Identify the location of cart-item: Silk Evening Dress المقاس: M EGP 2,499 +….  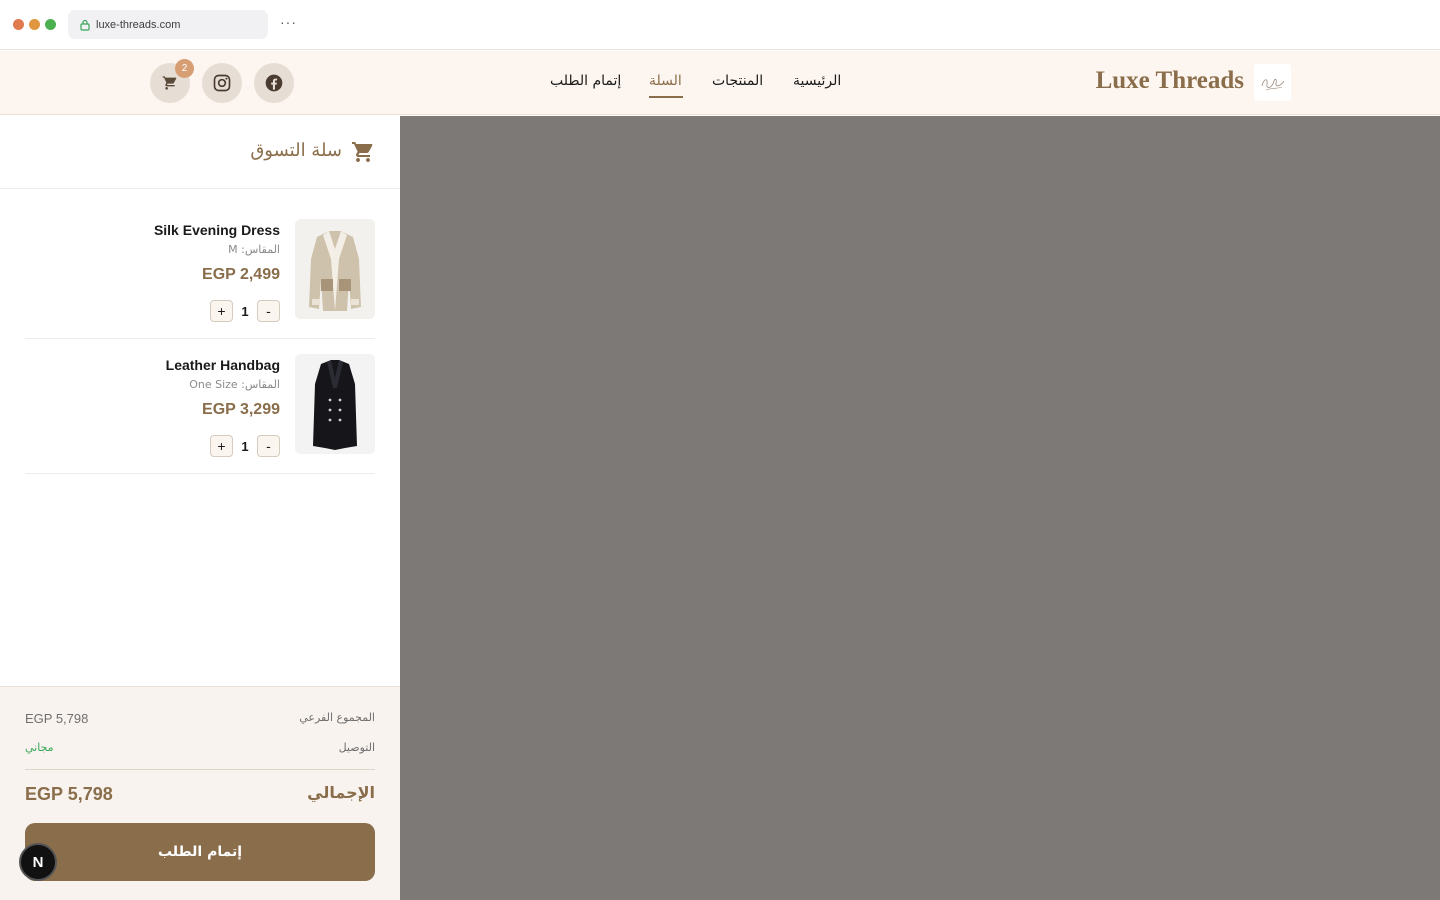
(200, 279).